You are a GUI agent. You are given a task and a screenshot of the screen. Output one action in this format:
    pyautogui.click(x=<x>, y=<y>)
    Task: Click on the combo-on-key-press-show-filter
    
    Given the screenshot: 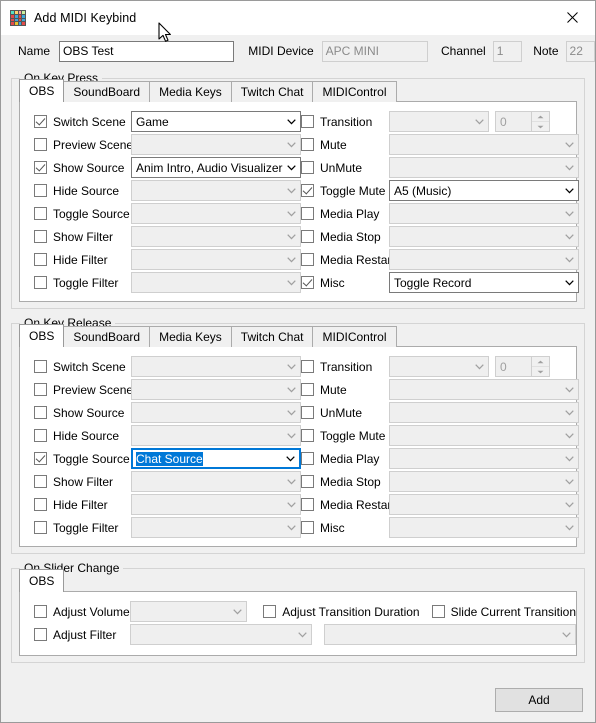 What is the action you would take?
    pyautogui.click(x=216, y=236)
    